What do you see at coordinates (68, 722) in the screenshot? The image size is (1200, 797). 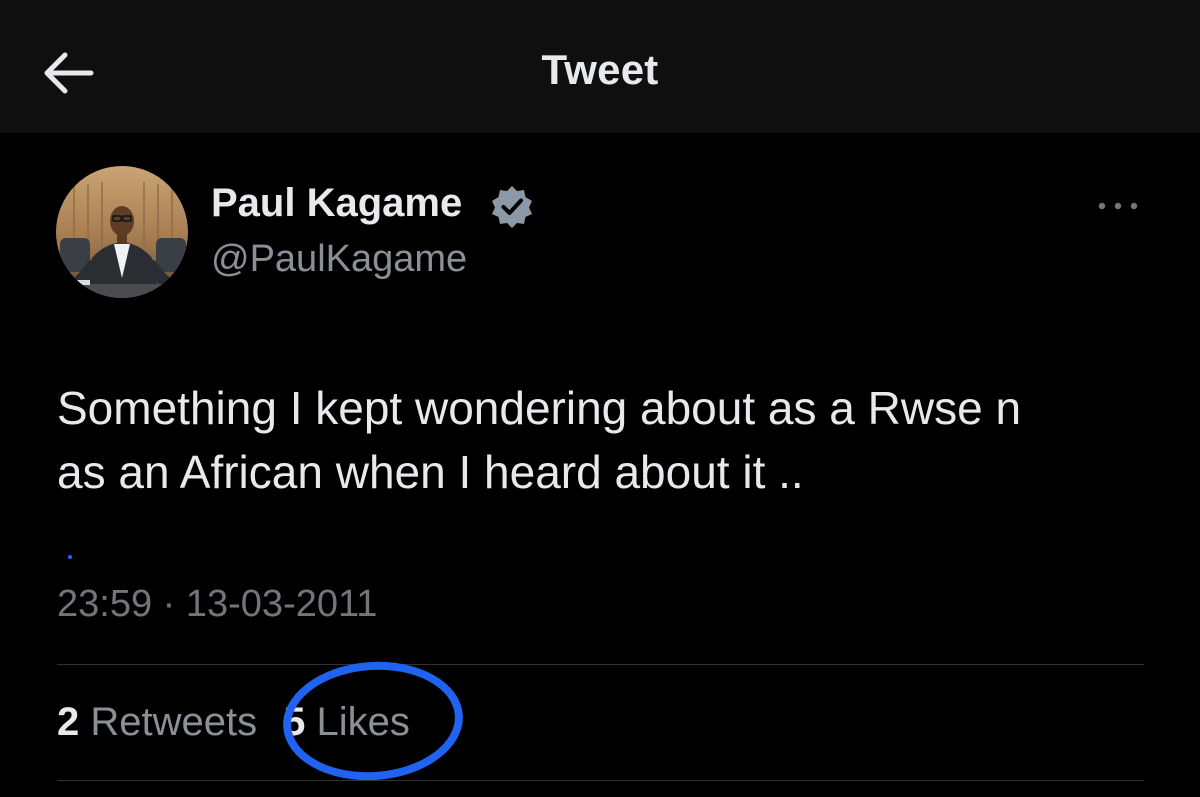 I see `retweets-count: 2` at bounding box center [68, 722].